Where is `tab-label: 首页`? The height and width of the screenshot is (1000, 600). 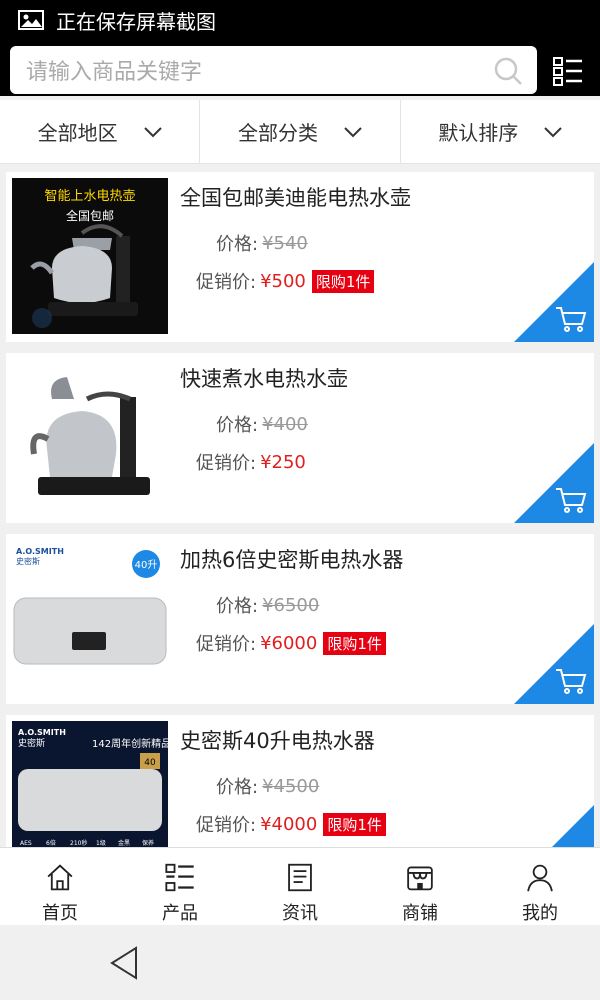
tab-label: 首页 is located at coordinates (60, 913).